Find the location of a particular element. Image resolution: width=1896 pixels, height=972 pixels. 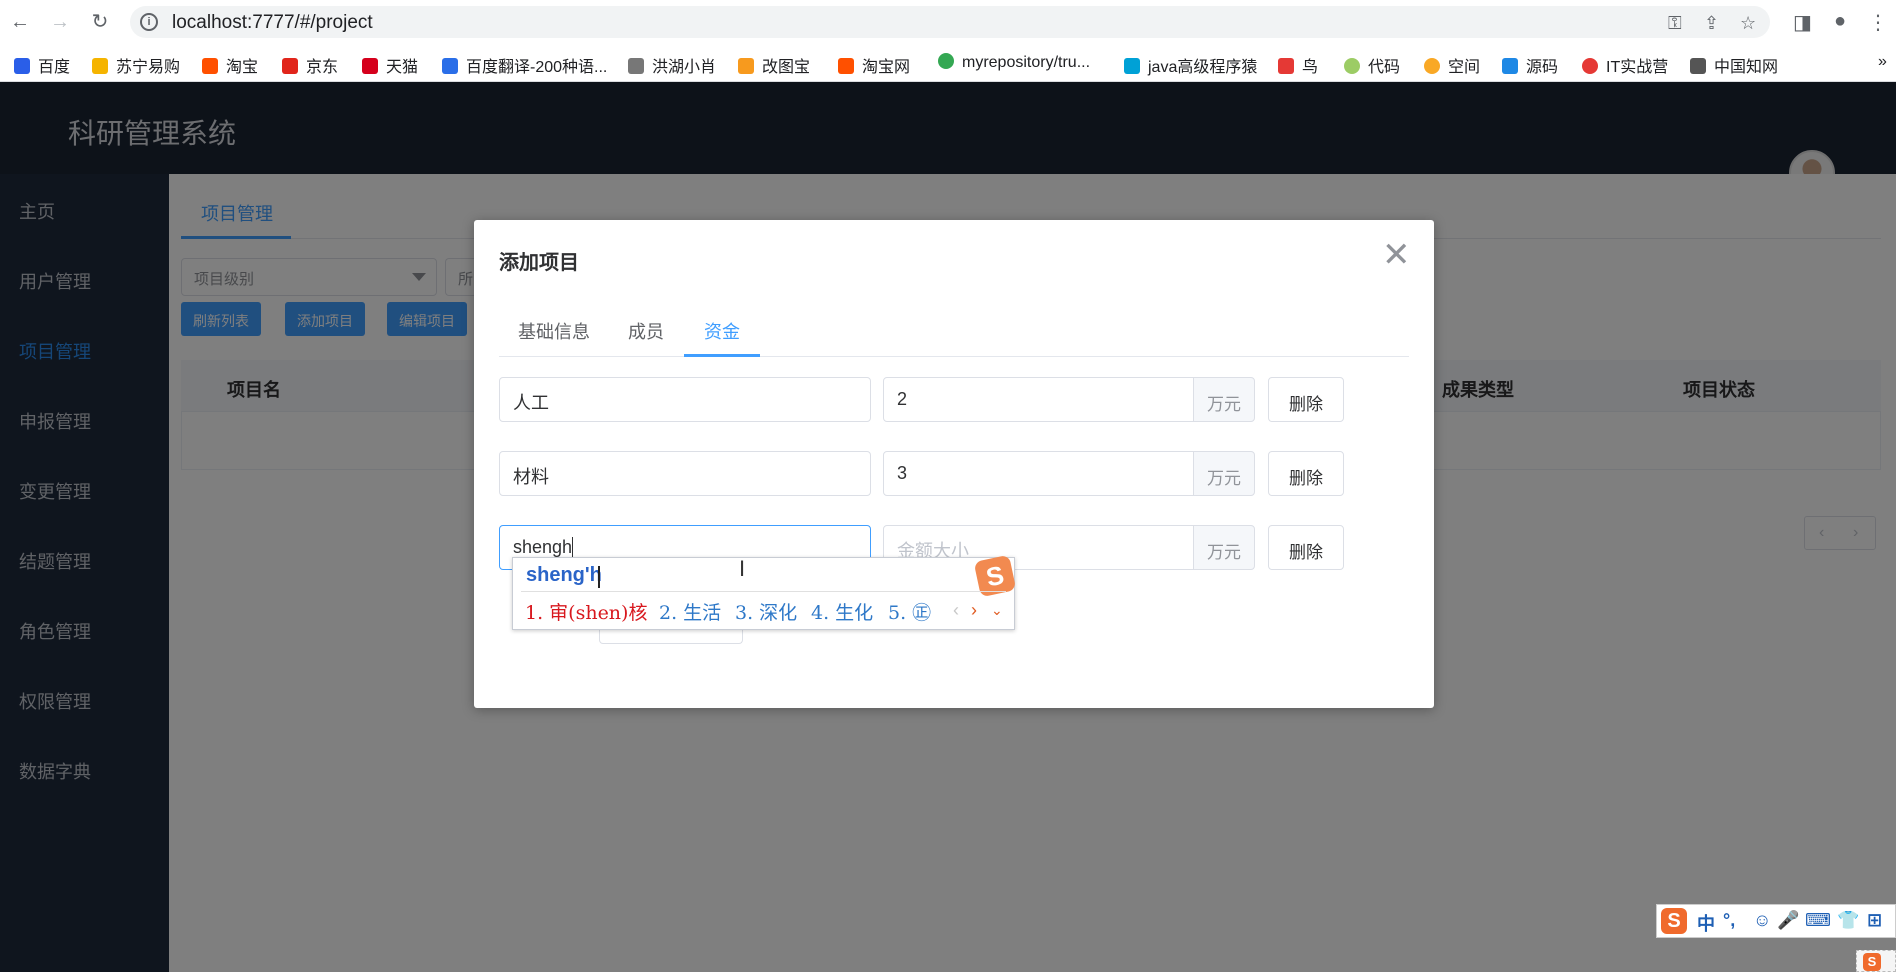

ime-candidate: 5. ㊣ is located at coordinates (909, 611).